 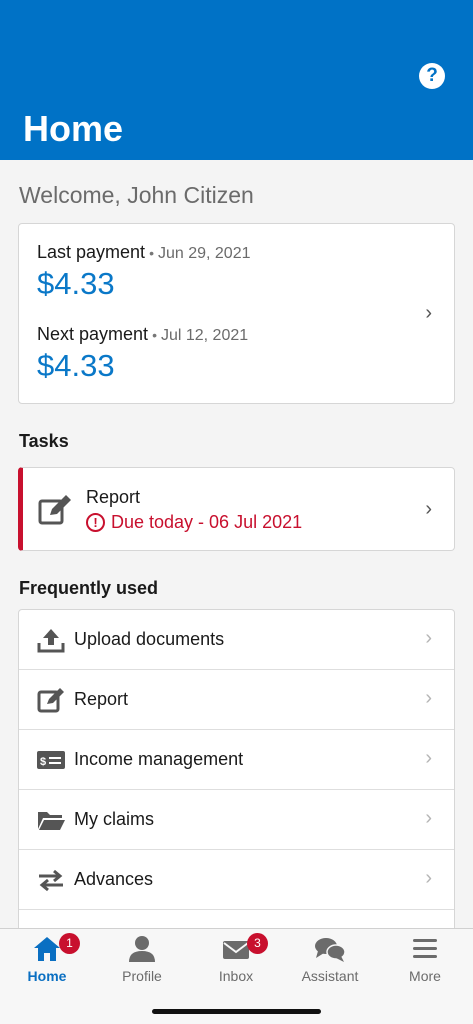 I want to click on upload-icon, so click(x=51, y=641).